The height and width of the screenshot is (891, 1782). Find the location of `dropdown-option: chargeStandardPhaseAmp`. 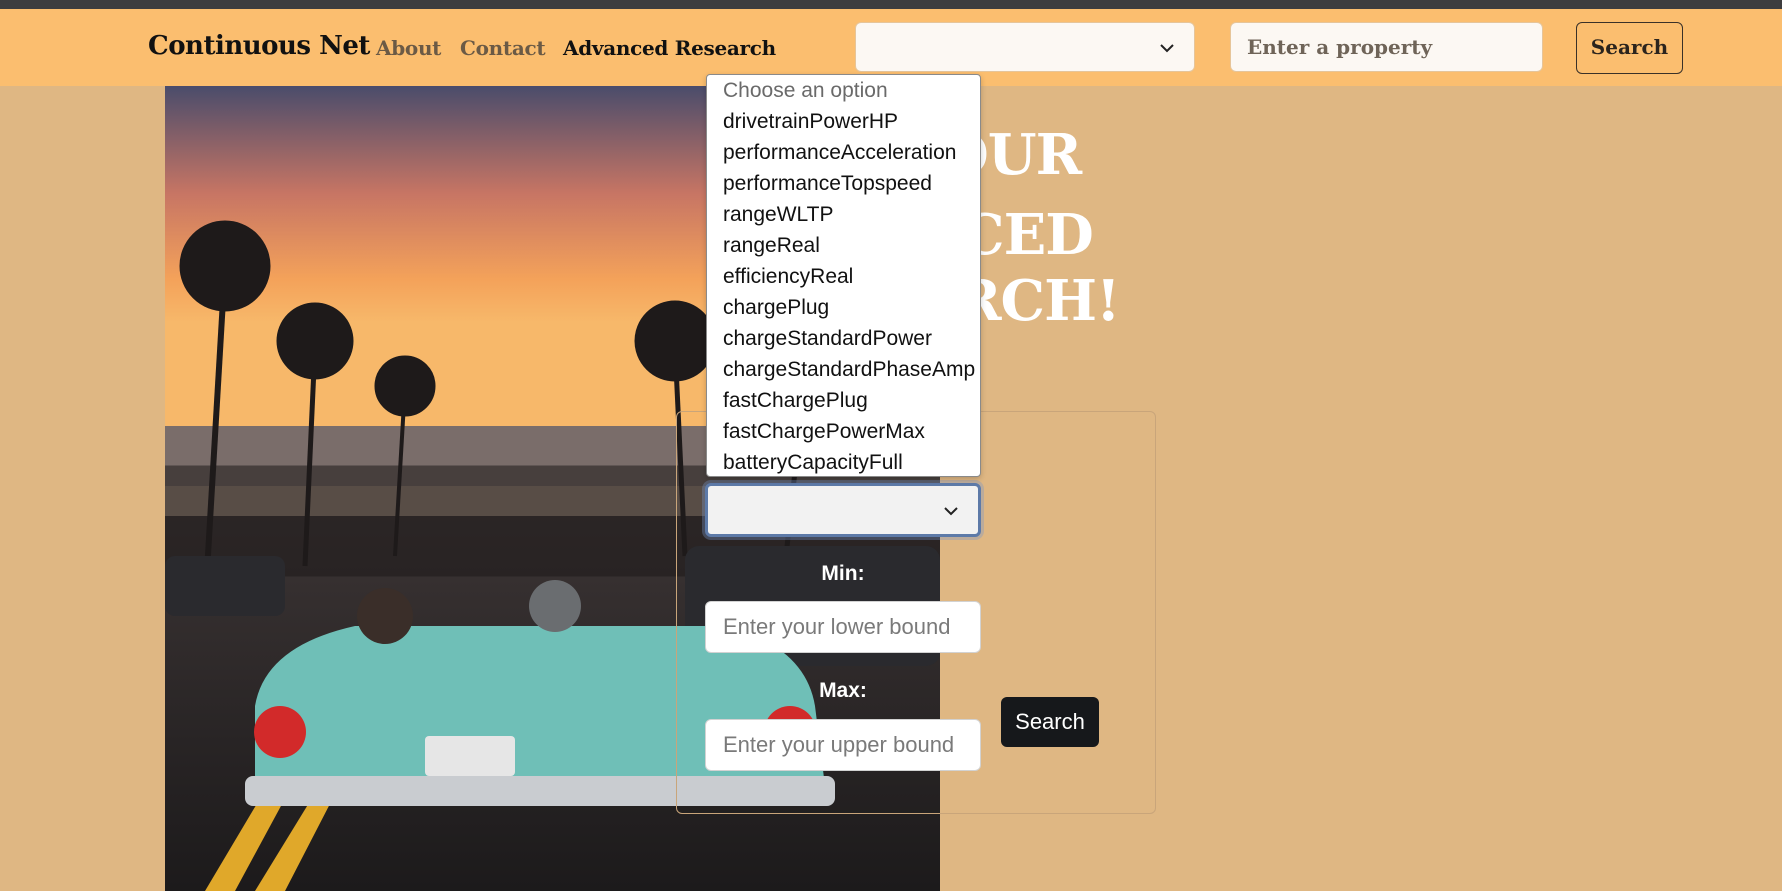

dropdown-option: chargeStandardPhaseAmp is located at coordinates (843, 369).